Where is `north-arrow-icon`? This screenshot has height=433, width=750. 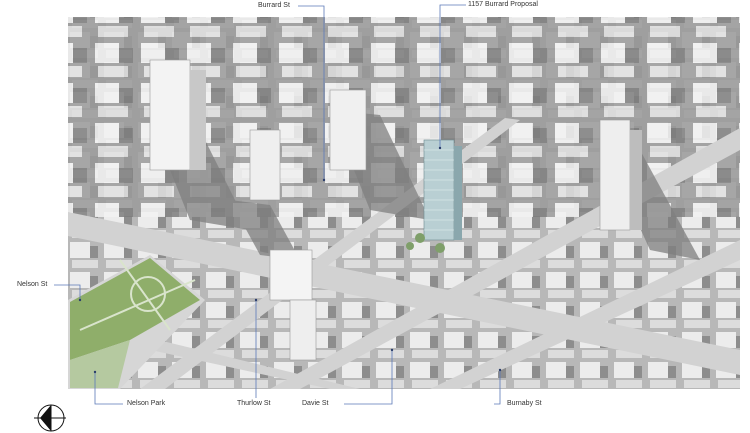
north-arrow-icon is located at coordinates (50, 418).